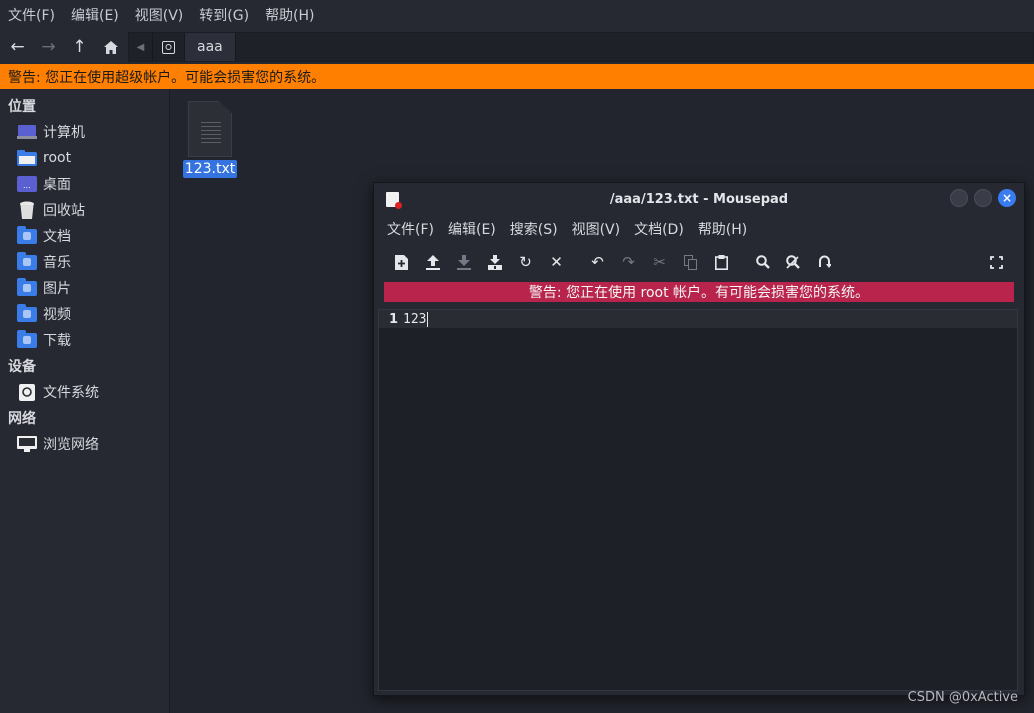  What do you see at coordinates (597, 262) in the screenshot?
I see `undo-button: ↶` at bounding box center [597, 262].